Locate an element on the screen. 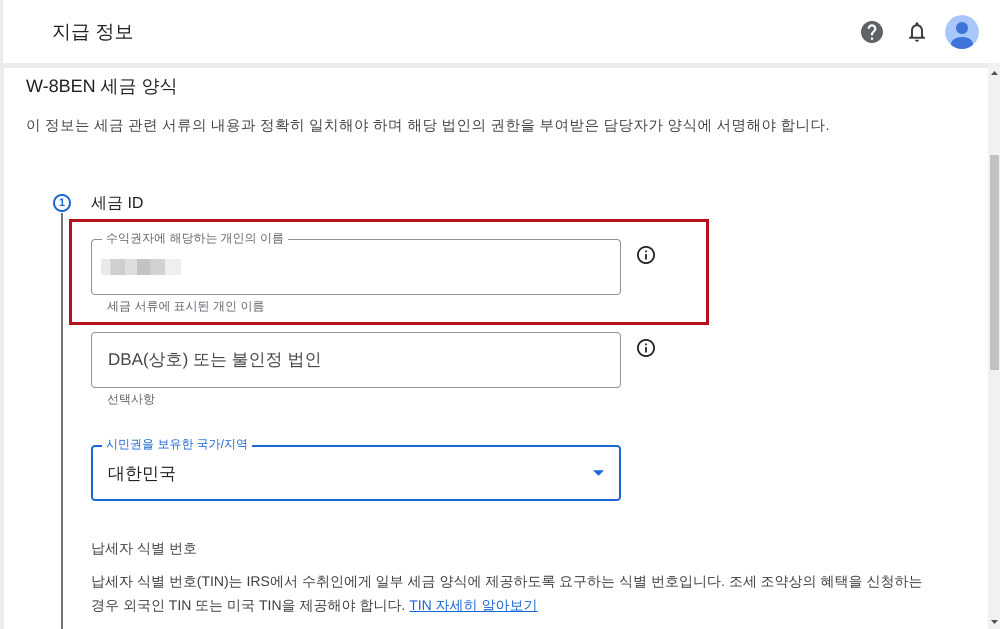 The image size is (1000, 629). section-description: 납세자 식별 번호(TIN)는 IRS에서 수취인에게 일부 세금 양식에 제공하도록 요구하는 식별 번호입니다. 조세 조약상의 혜택을 신청하는 경우 외국인 TIN 또는 미국 TIN을 제공해야 합니다. TIN 자세히 알아보기 is located at coordinates (507, 593).